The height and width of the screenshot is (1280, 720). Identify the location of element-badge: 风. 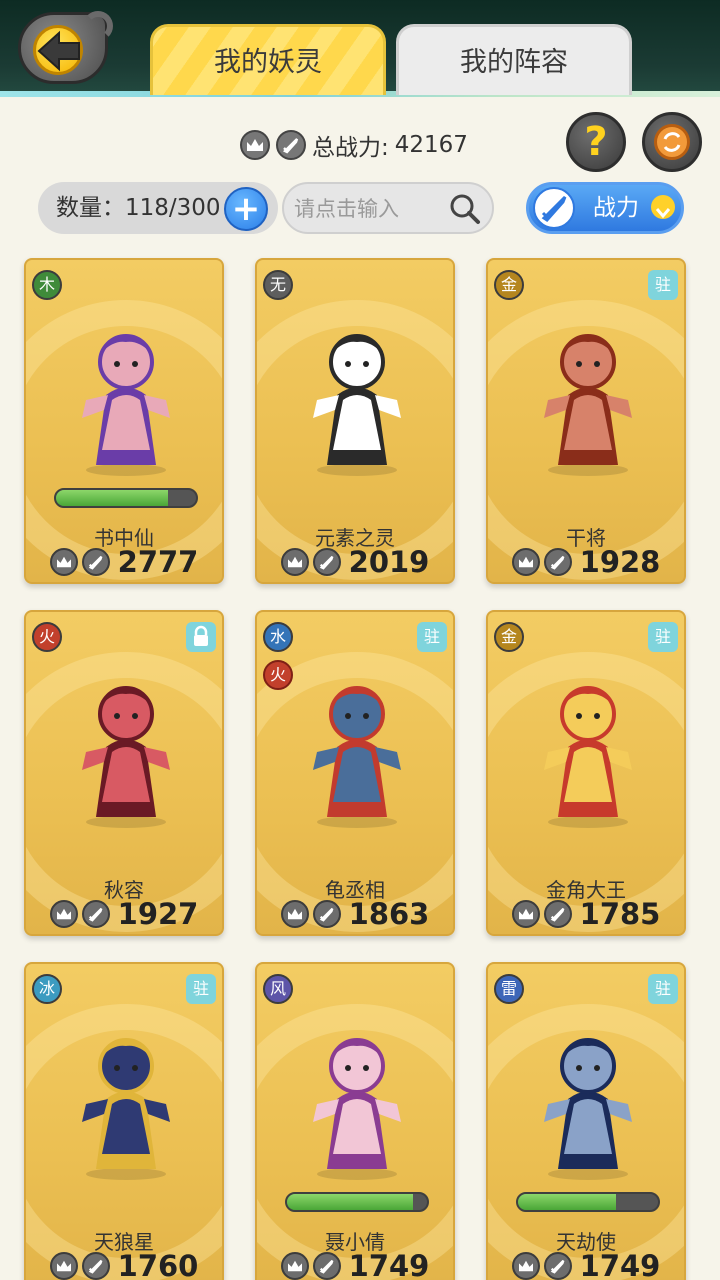
(278, 989).